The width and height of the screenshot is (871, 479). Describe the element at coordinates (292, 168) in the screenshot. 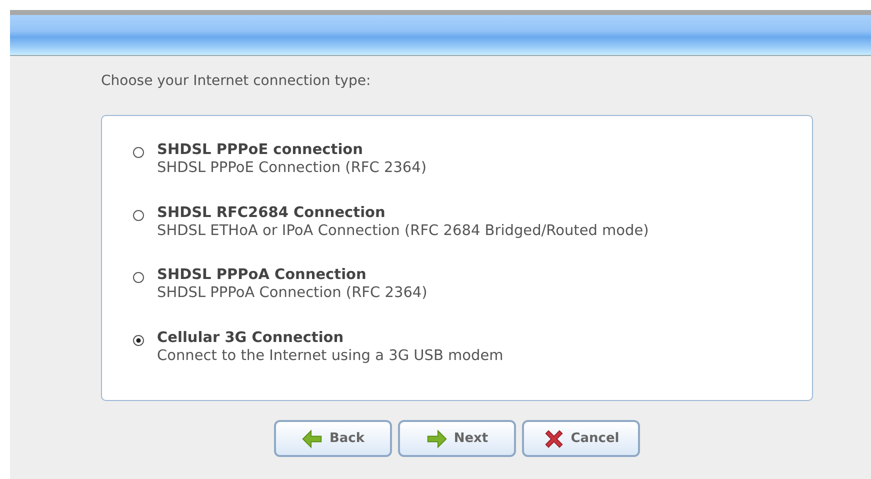

I see `option-description: SHDSL PPPoE Connection (RFC 2364)` at that location.